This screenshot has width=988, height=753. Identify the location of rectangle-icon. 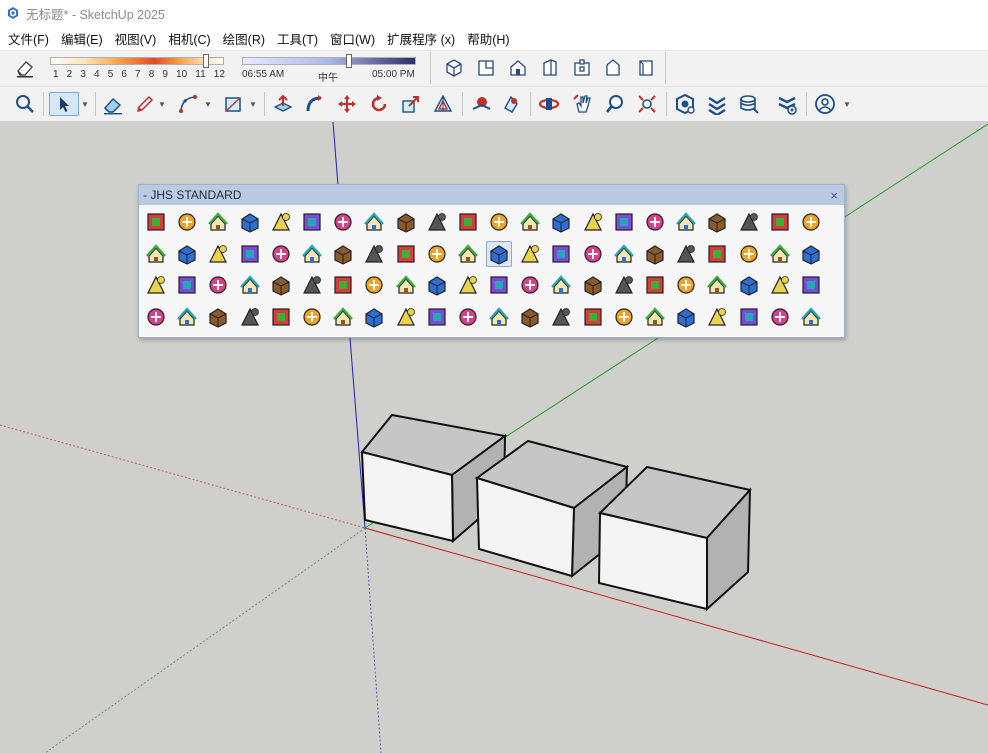
(233, 104).